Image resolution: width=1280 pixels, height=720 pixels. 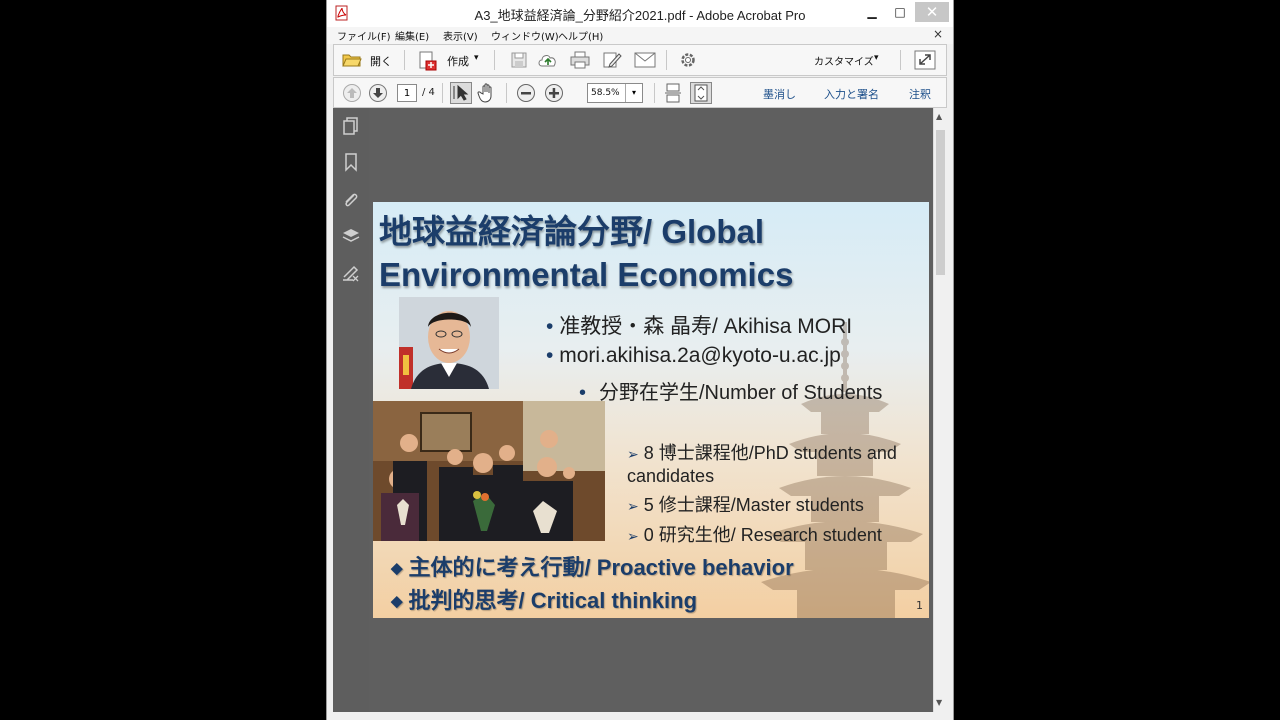 I want to click on create-pdf-icon, so click(x=428, y=61).